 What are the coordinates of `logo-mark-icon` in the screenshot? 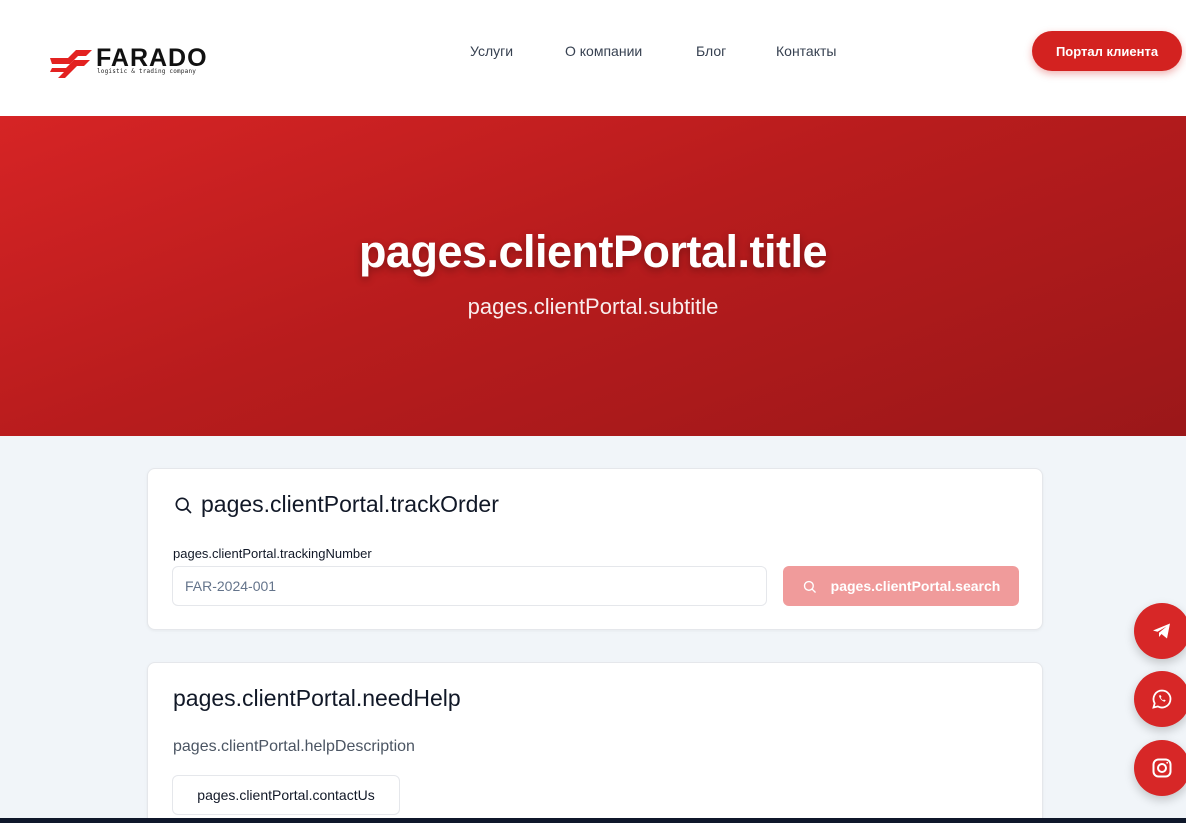 It's located at (71, 64).